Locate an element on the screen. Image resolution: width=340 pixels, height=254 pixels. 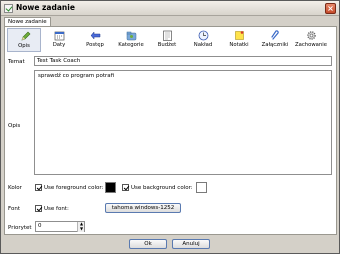
categories-icon is located at coordinates (131, 36).